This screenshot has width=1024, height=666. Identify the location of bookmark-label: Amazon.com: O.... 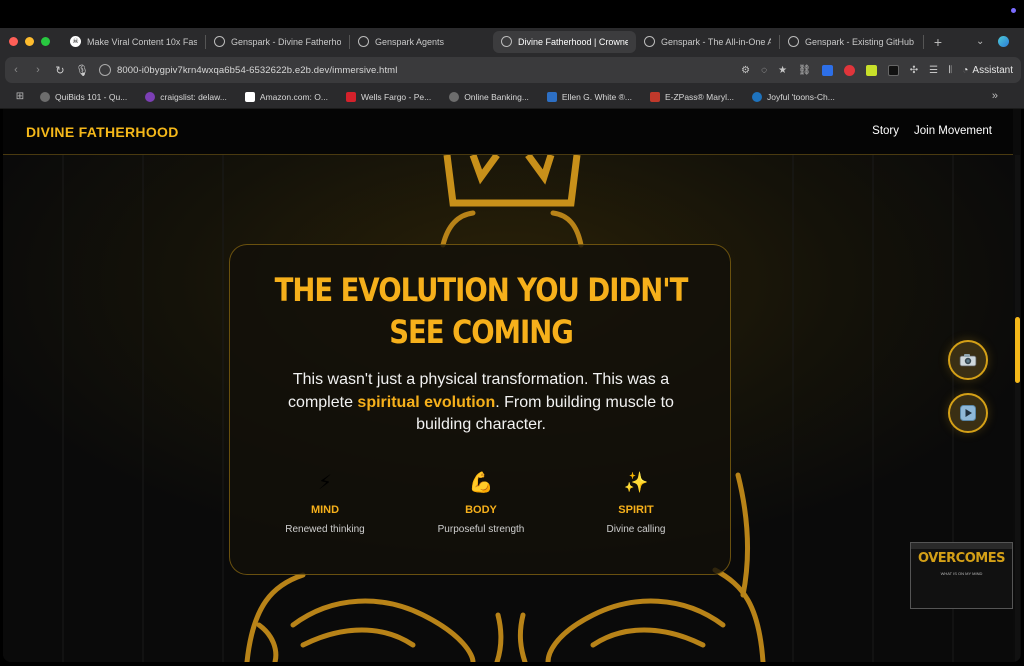
(293, 96).